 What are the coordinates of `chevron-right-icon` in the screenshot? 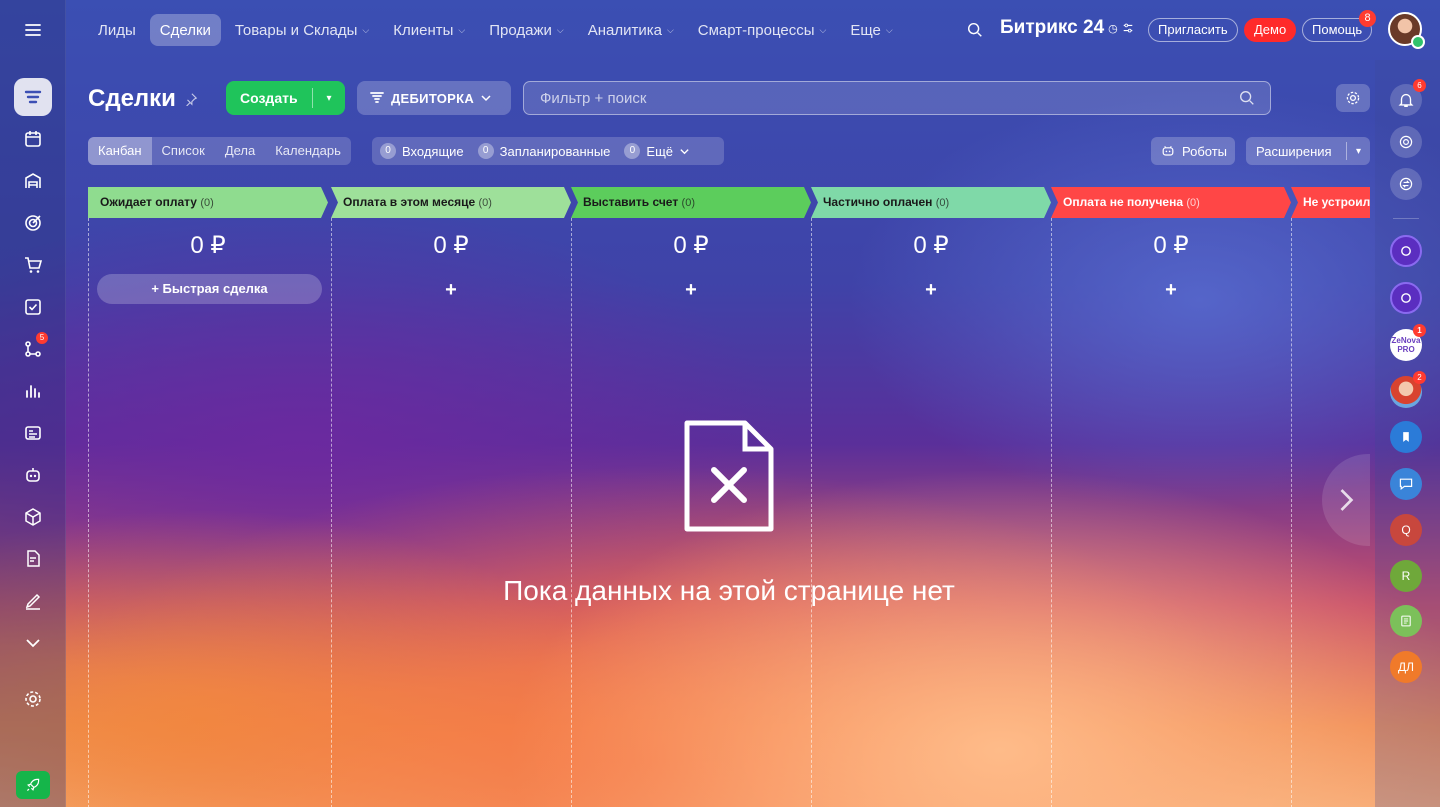 It's located at (1347, 500).